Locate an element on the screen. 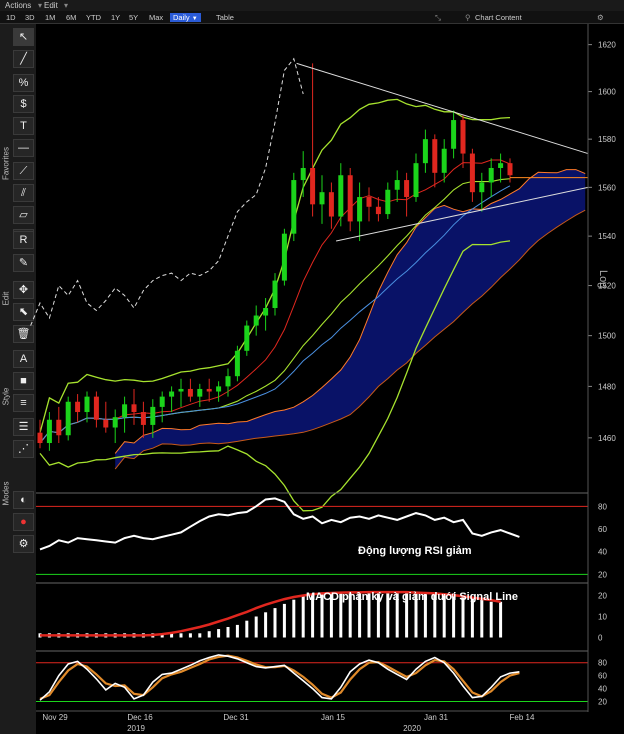  macd-tick-label: 10 is located at coordinates (602, 617).